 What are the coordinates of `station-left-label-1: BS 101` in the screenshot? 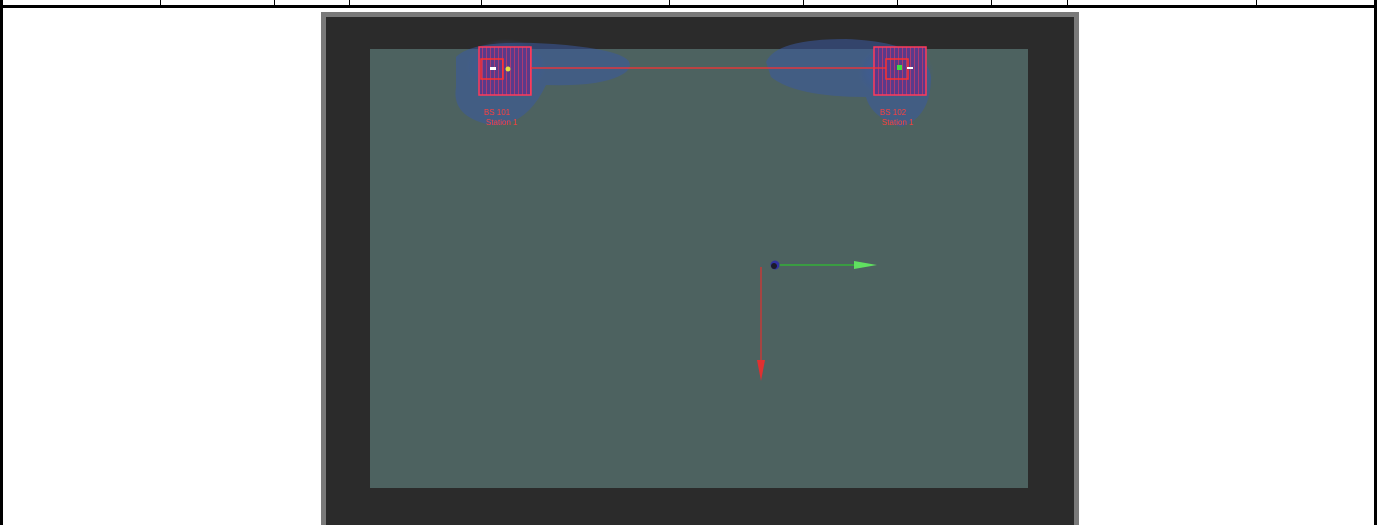 It's located at (497, 112).